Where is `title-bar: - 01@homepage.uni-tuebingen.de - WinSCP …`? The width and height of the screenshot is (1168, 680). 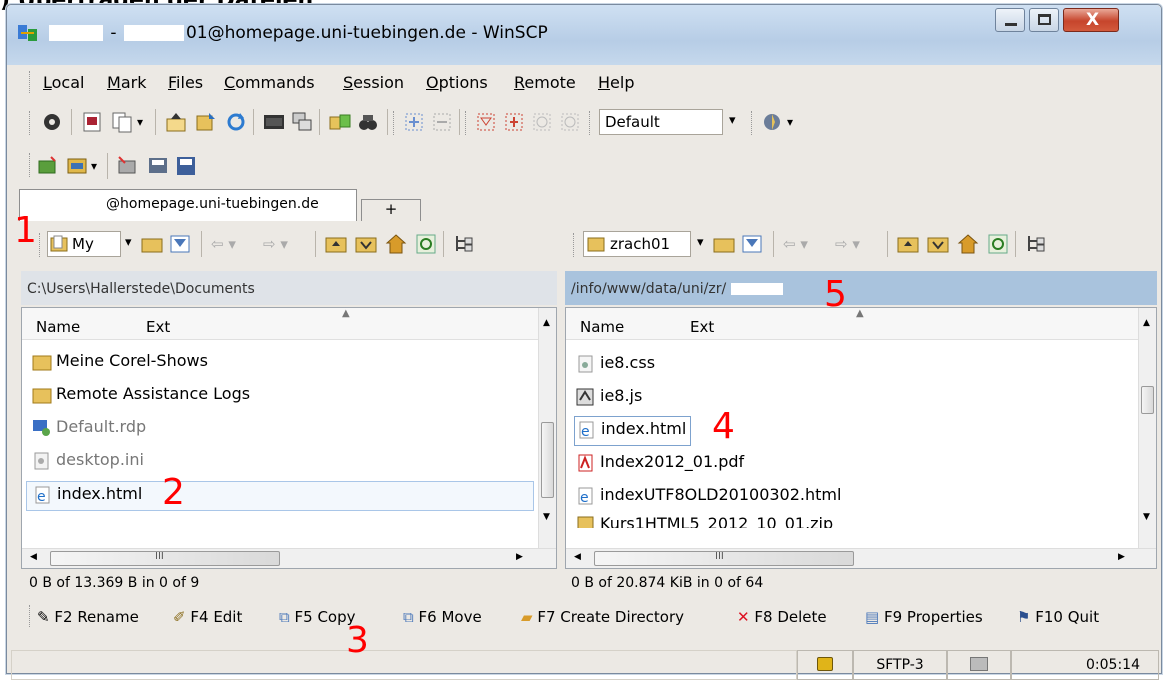 title-bar: - 01@homepage.uni-tuebingen.de - WinSCP … is located at coordinates (584, 35).